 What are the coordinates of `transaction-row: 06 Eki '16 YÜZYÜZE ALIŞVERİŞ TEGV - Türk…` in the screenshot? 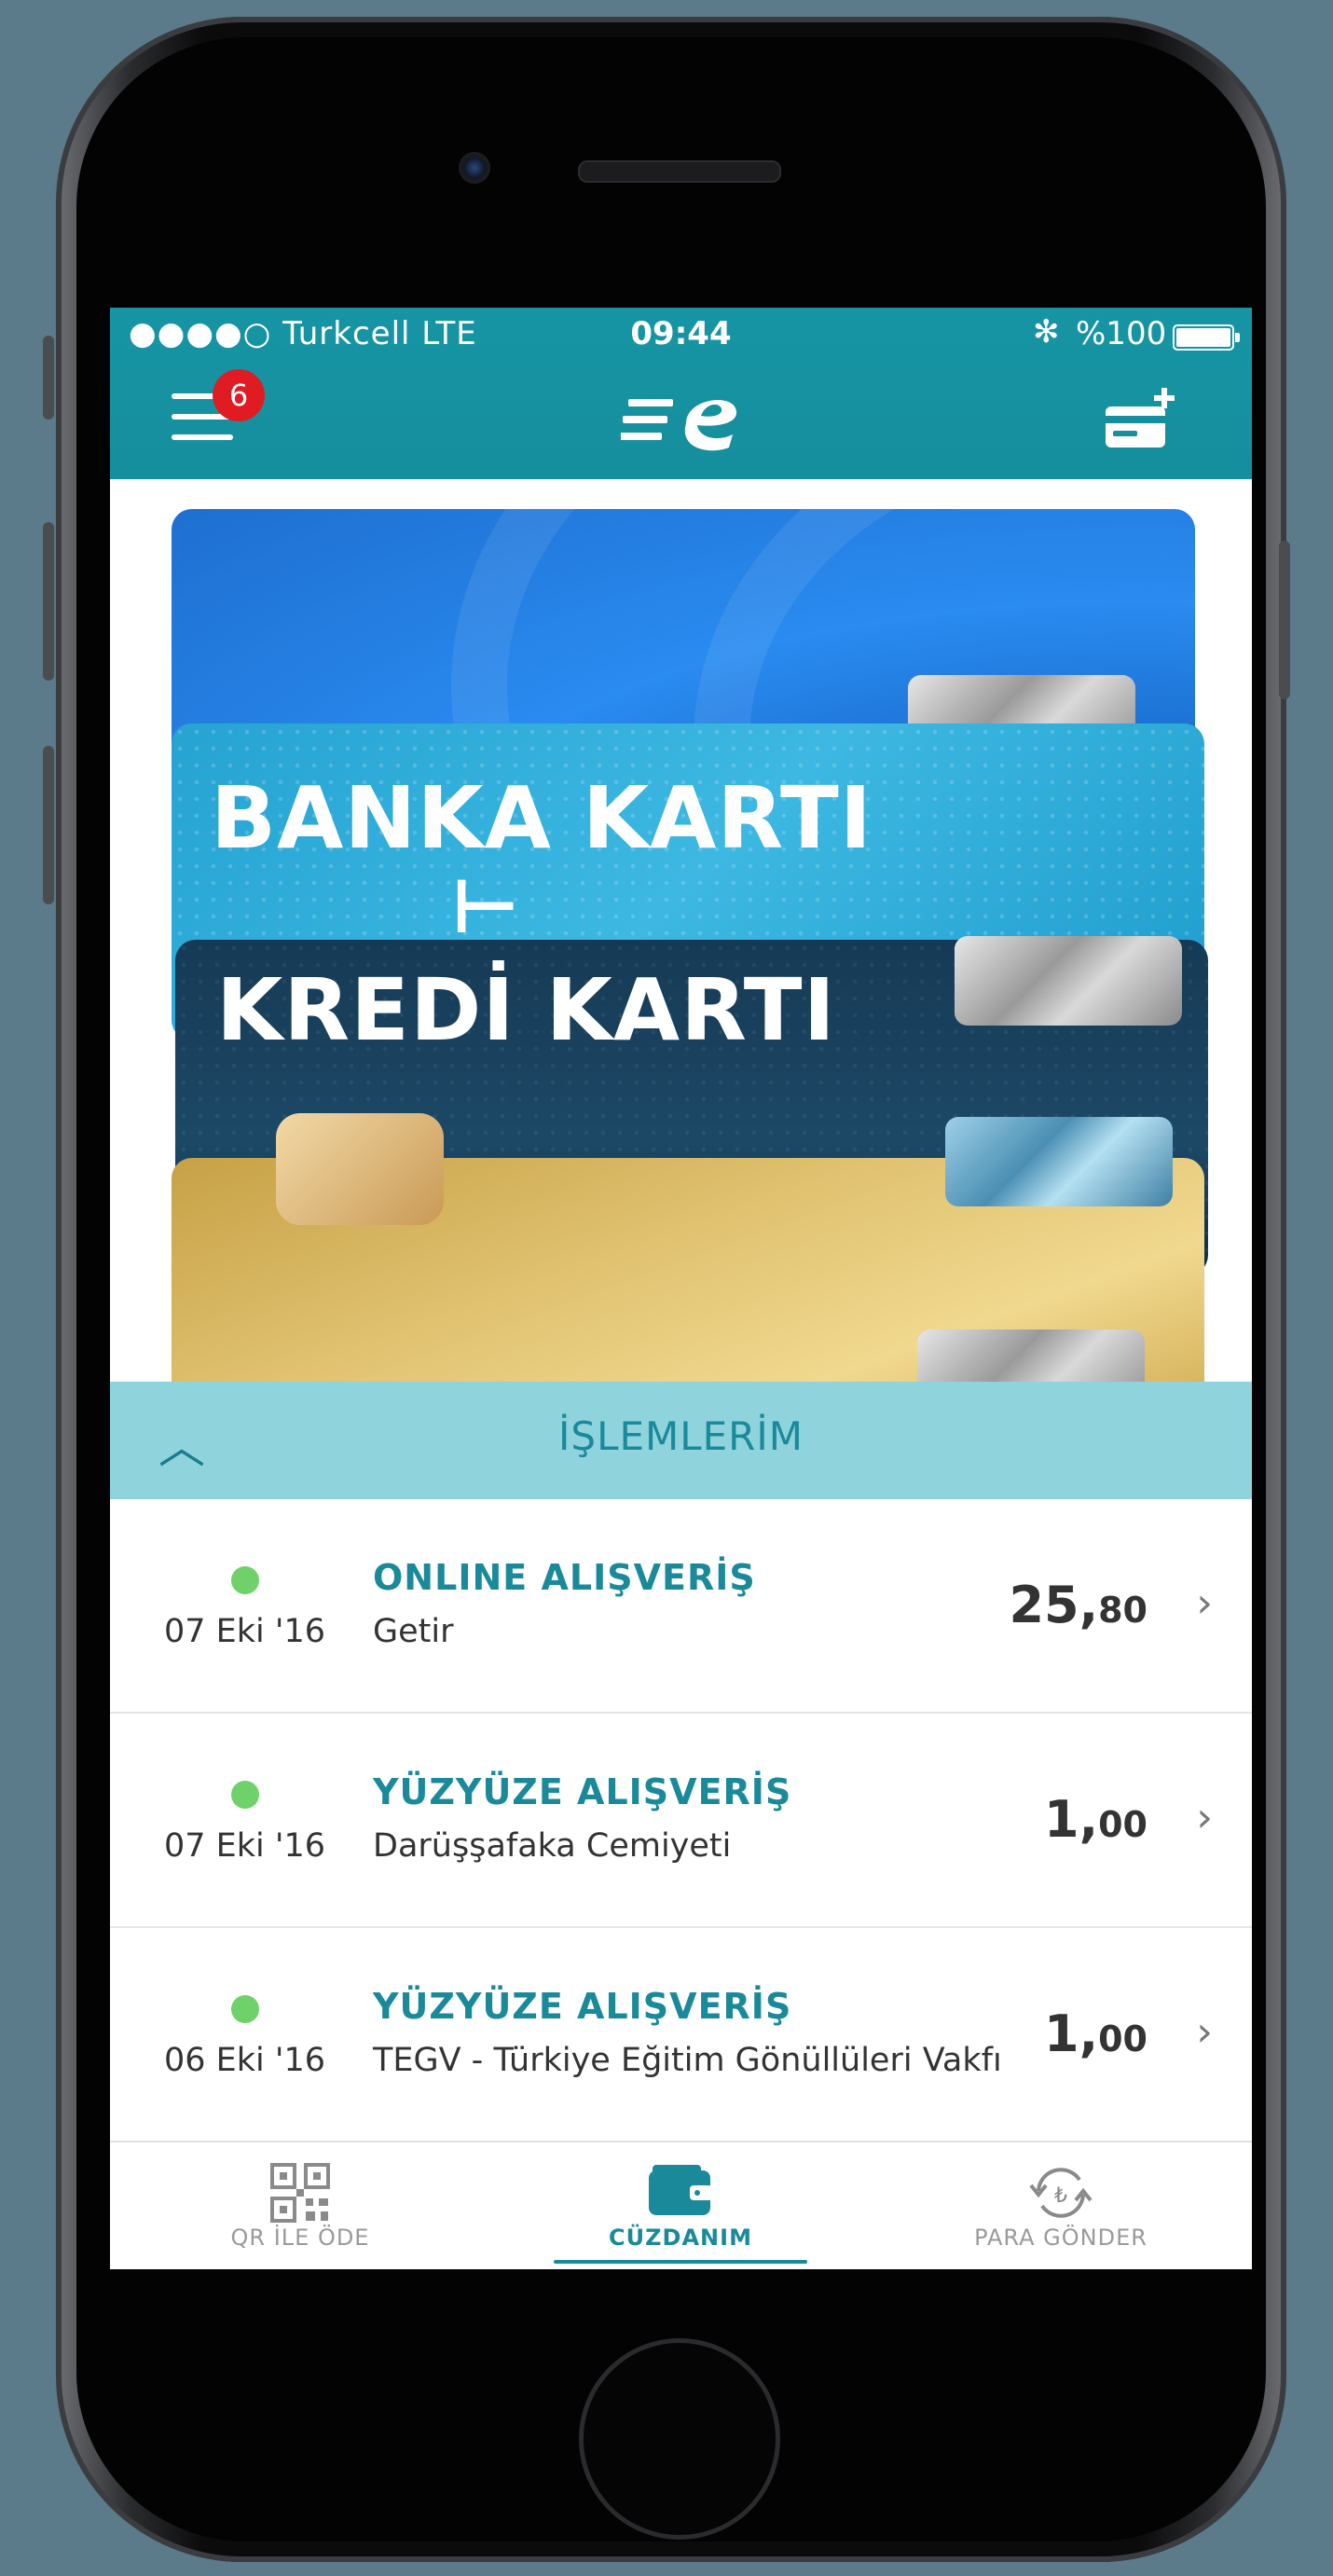 It's located at (681, 2035).